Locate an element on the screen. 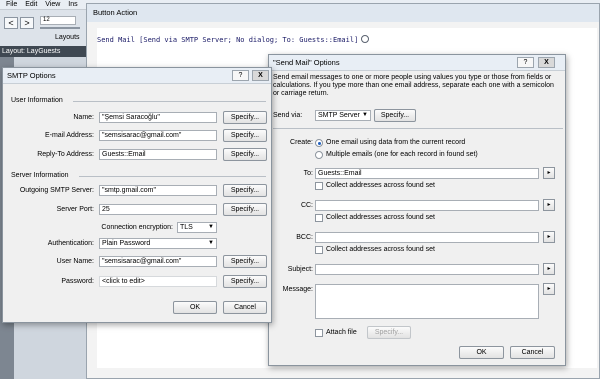 The height and width of the screenshot is (379, 600). bcc-specify-arrow-icon: ▸ is located at coordinates (549, 237).